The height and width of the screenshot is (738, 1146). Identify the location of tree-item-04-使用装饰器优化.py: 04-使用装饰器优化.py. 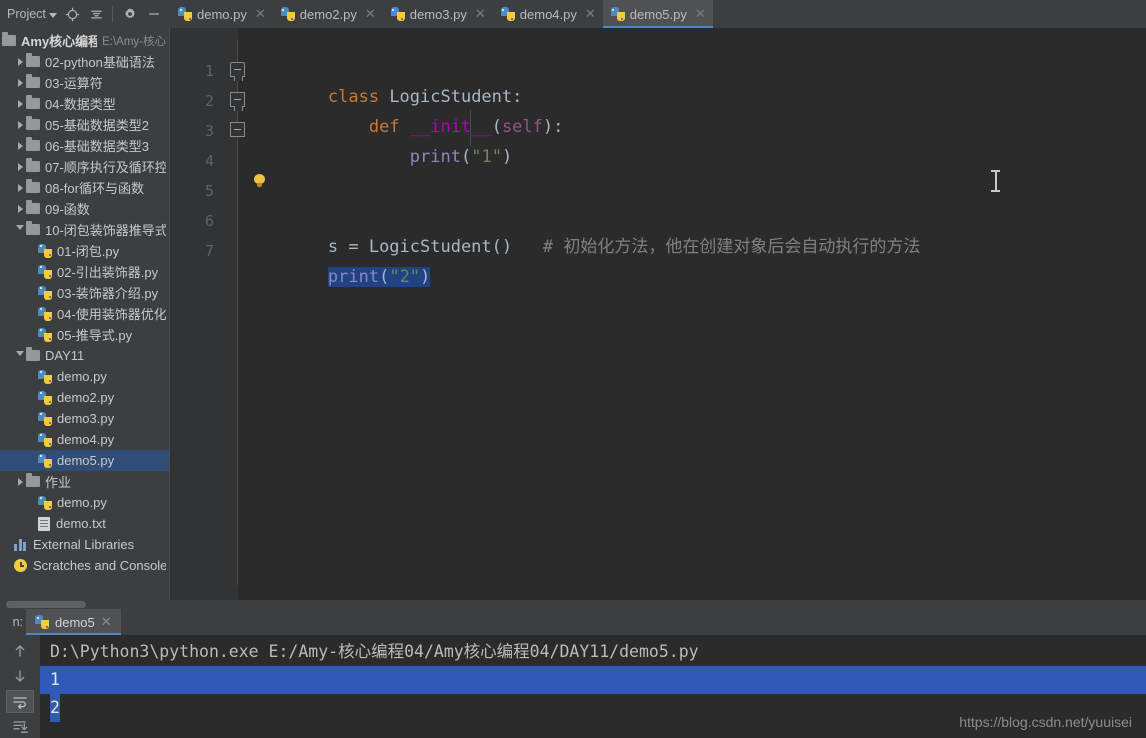
(85, 313).